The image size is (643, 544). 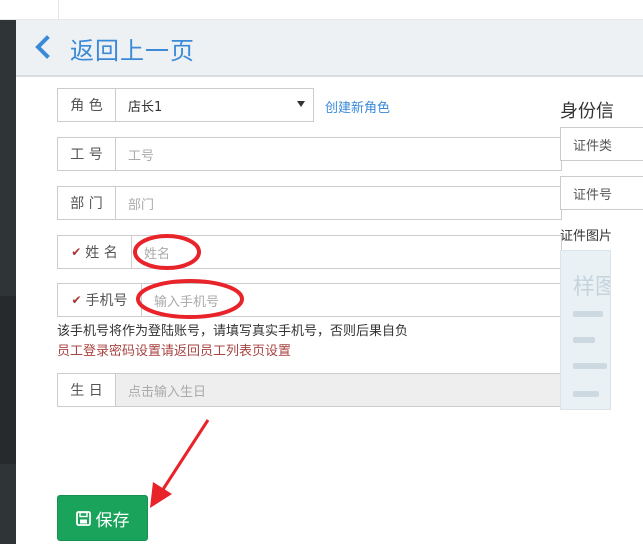 I want to click on create-role-link: 创建新角色, so click(x=357, y=106).